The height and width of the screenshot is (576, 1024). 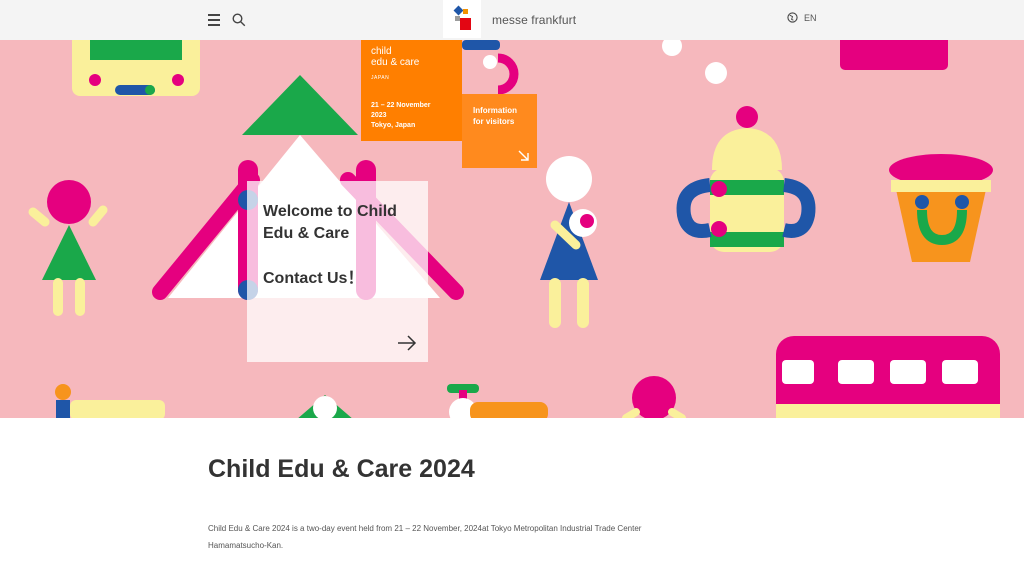 I want to click on info-line2: for visitors, so click(x=494, y=121).